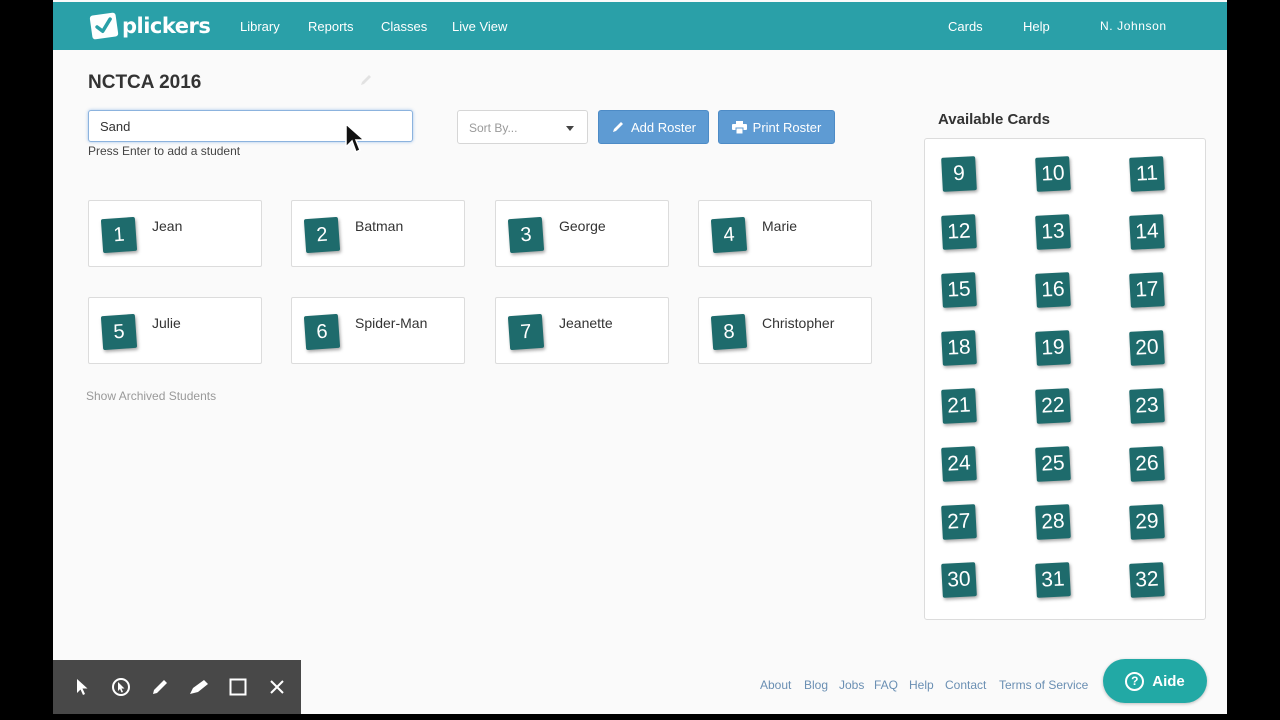 This screenshot has width=1280, height=720. Describe the element at coordinates (1159, 574) in the screenshot. I see `available-card-cell: 32` at that location.